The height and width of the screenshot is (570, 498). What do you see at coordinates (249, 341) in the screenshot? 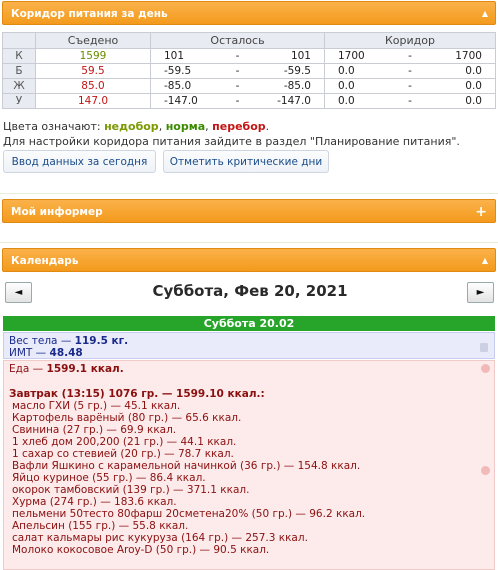
I see `weight-line: Вес тела — 119.5 кг.` at bounding box center [249, 341].